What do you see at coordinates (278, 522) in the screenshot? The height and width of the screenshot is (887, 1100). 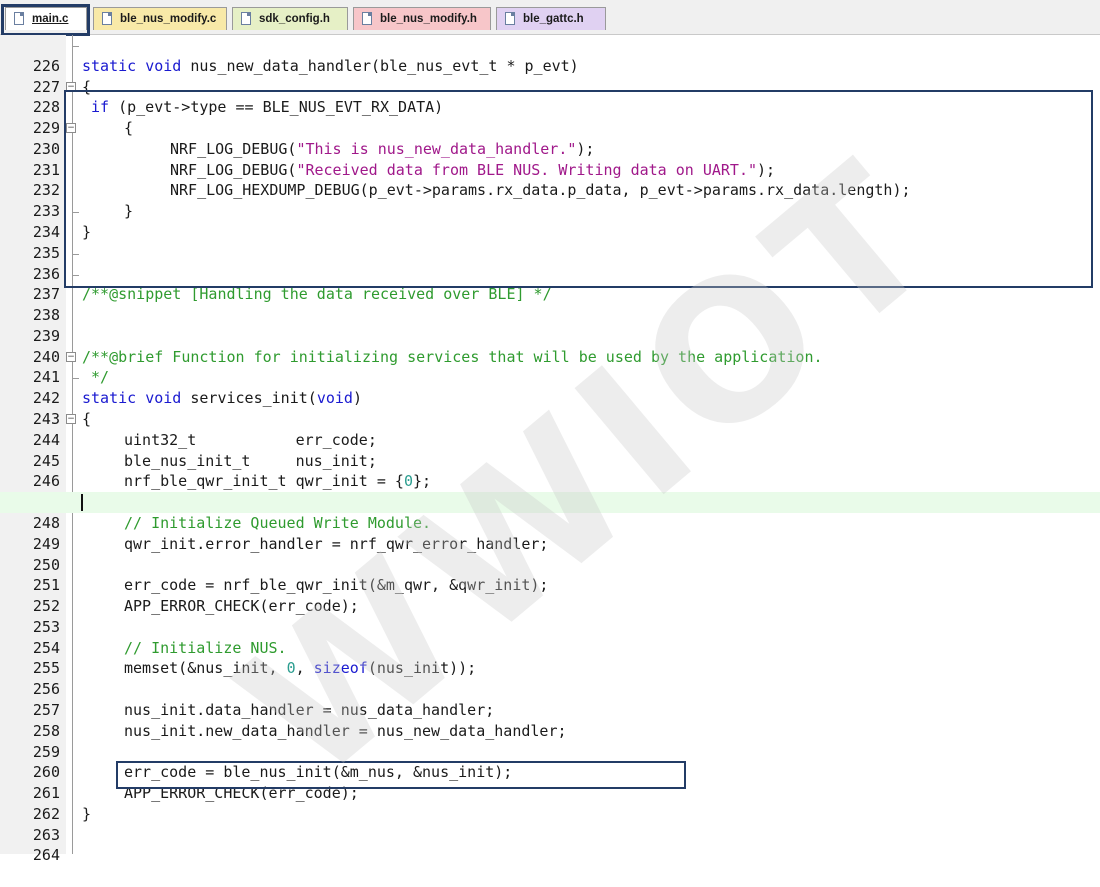 I see `code-text: // Initialize Queued Write Module.` at bounding box center [278, 522].